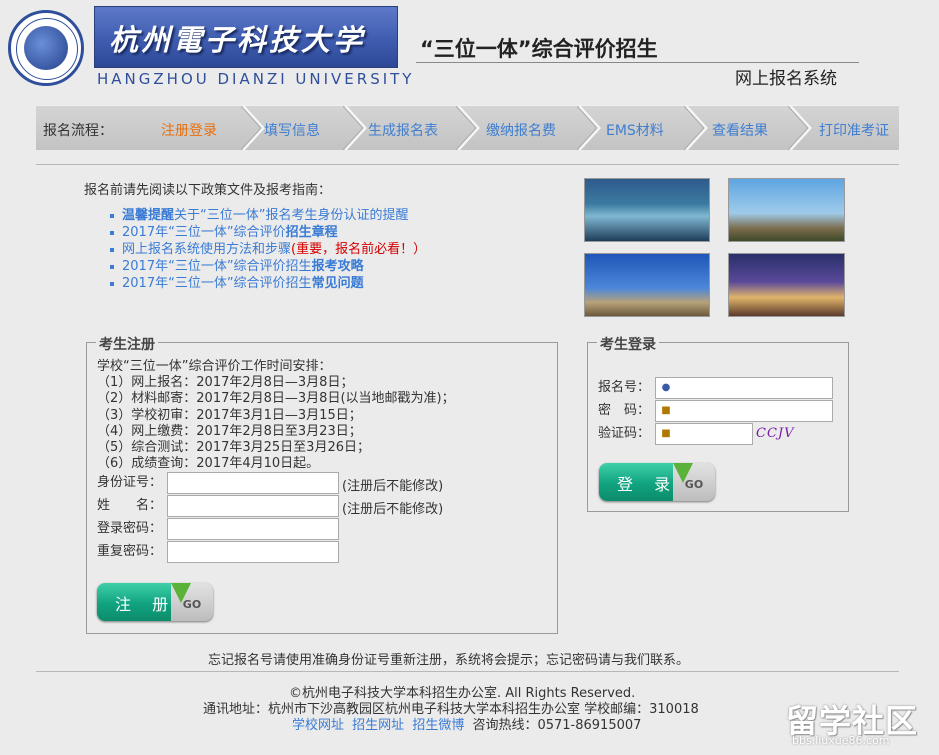 The image size is (939, 755). I want to click on watermark: 留学社区 bbs.liuxue86.com, so click(861, 726).